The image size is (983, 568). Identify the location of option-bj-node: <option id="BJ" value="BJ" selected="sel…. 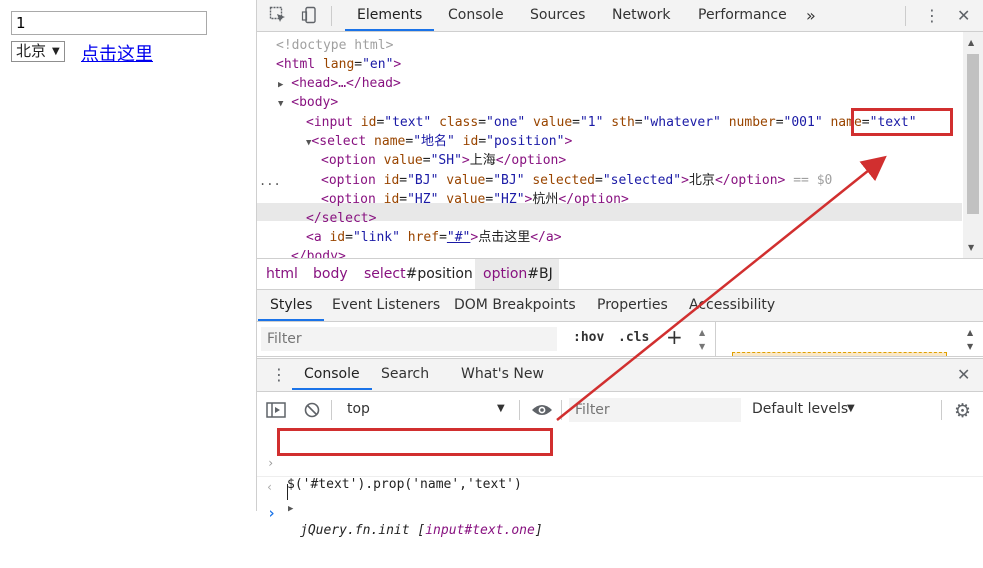
(576, 180).